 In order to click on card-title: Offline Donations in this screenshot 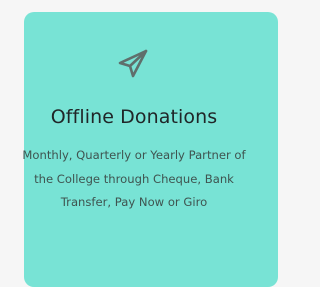, I will do `click(134, 117)`.